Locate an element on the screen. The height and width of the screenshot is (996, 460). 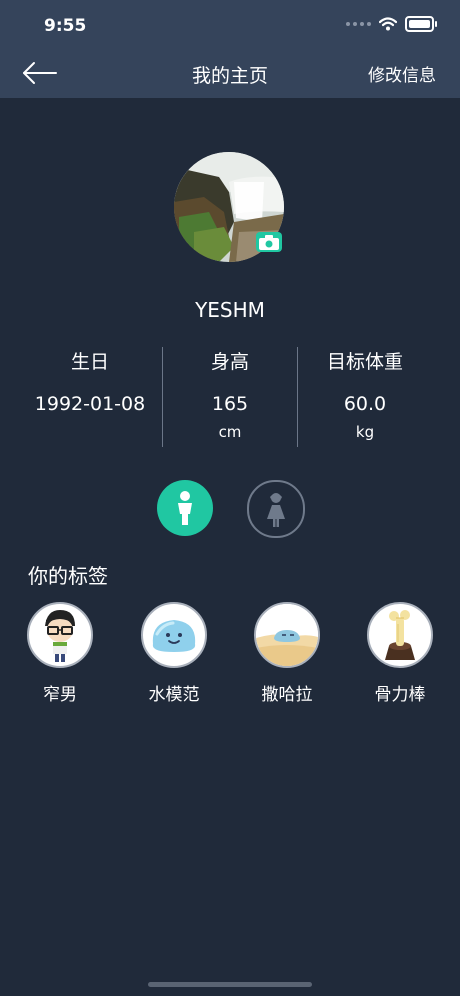
stat-label: 目标体重 is located at coordinates (364, 362).